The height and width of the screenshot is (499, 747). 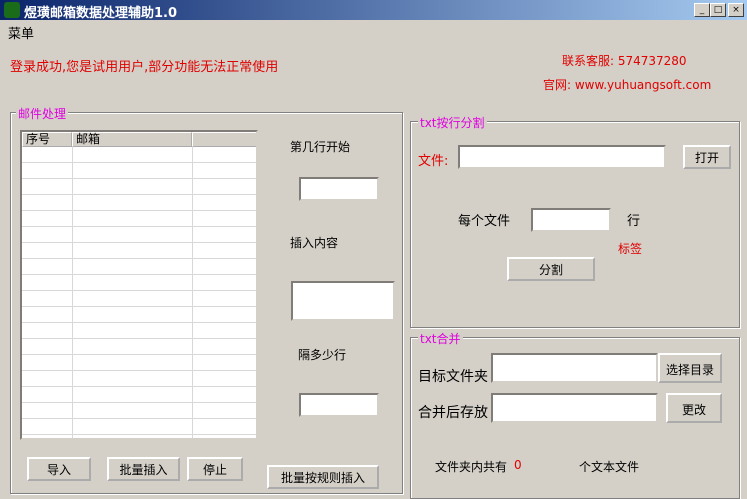 What do you see at coordinates (224, 139) in the screenshot?
I see `column-header-extra` at bounding box center [224, 139].